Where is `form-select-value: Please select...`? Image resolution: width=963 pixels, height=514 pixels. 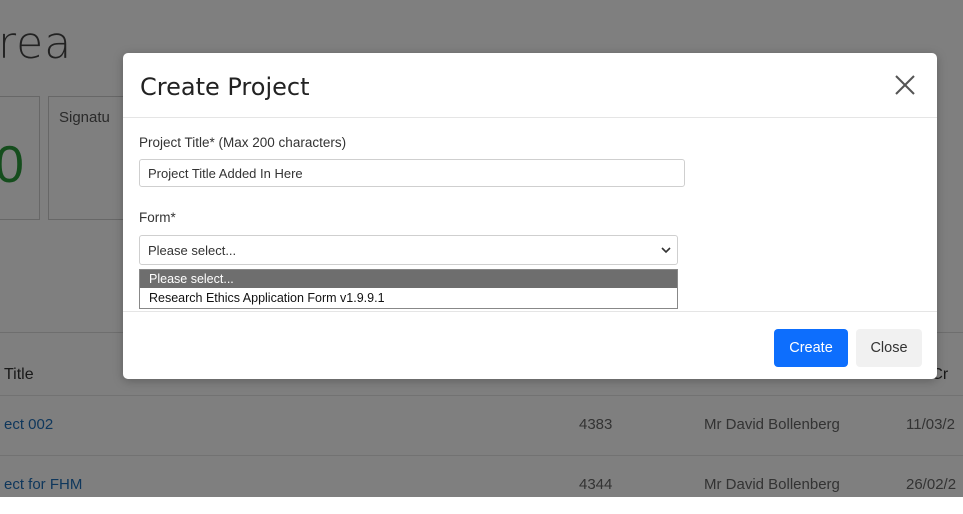
form-select-value: Please select... is located at coordinates (192, 250).